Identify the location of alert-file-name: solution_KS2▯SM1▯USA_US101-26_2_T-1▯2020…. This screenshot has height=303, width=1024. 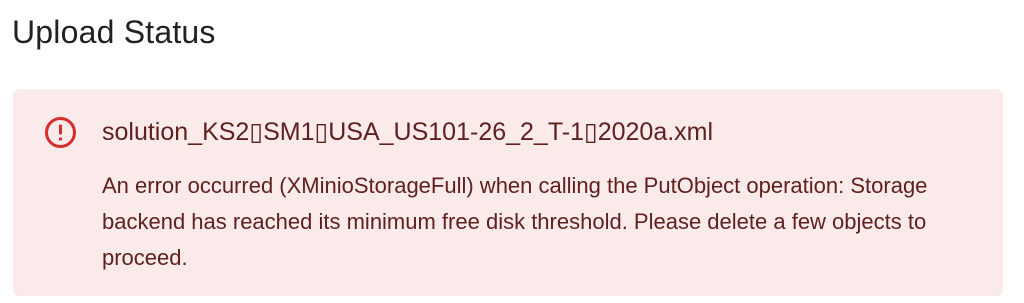
(408, 132).